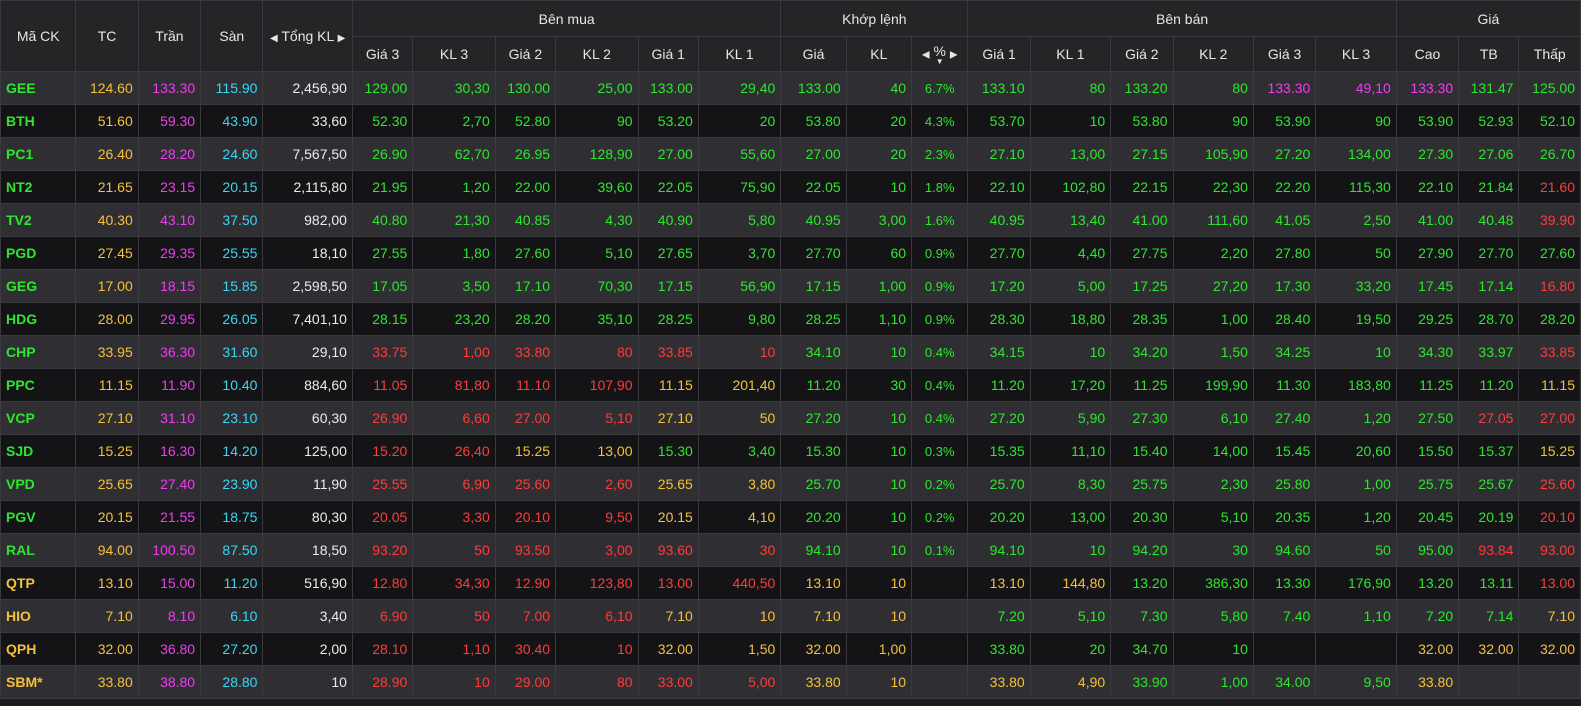 The image size is (1581, 706). I want to click on cell-symbol: NT2, so click(38, 187).